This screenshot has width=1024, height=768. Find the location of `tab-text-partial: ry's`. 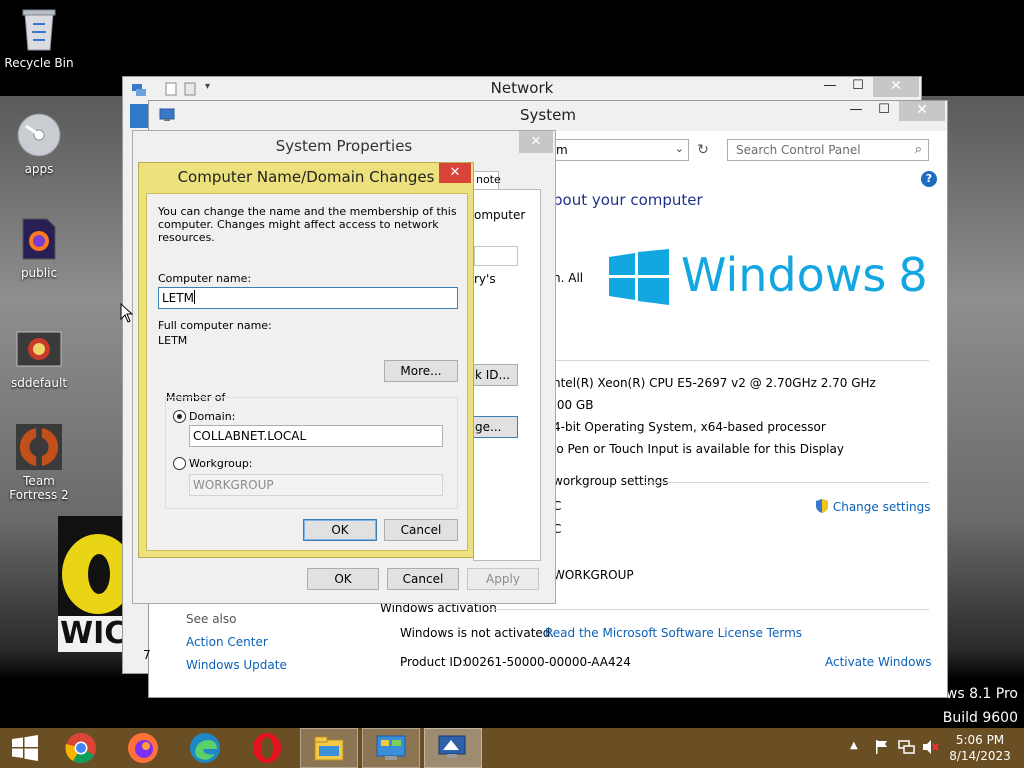

tab-text-partial: ry's is located at coordinates (485, 279).